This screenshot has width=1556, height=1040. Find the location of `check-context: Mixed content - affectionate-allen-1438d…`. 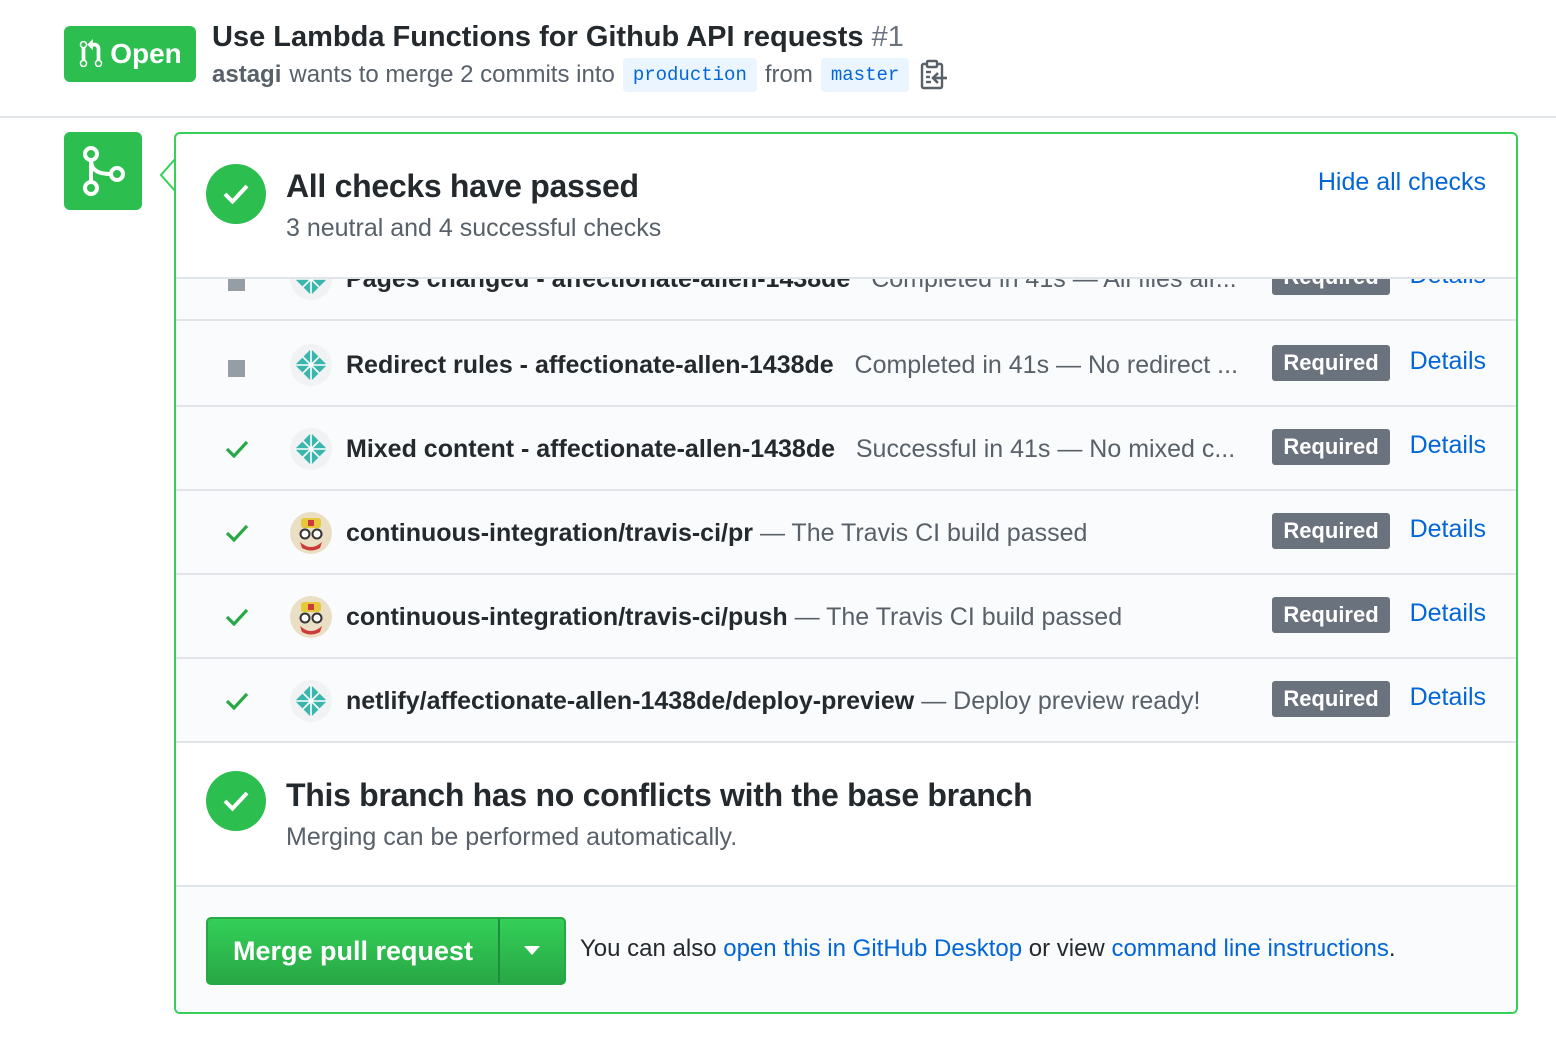

check-context: Mixed content - affectionate-allen-1438d… is located at coordinates (591, 449).